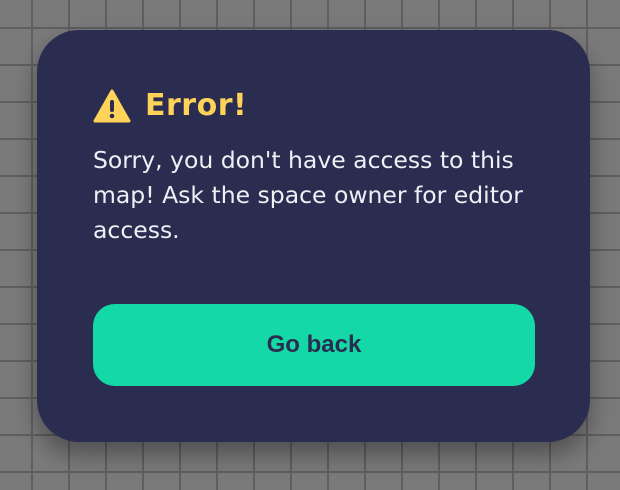 Image resolution: width=620 pixels, height=490 pixels. I want to click on dialog-header: Error!, so click(170, 105).